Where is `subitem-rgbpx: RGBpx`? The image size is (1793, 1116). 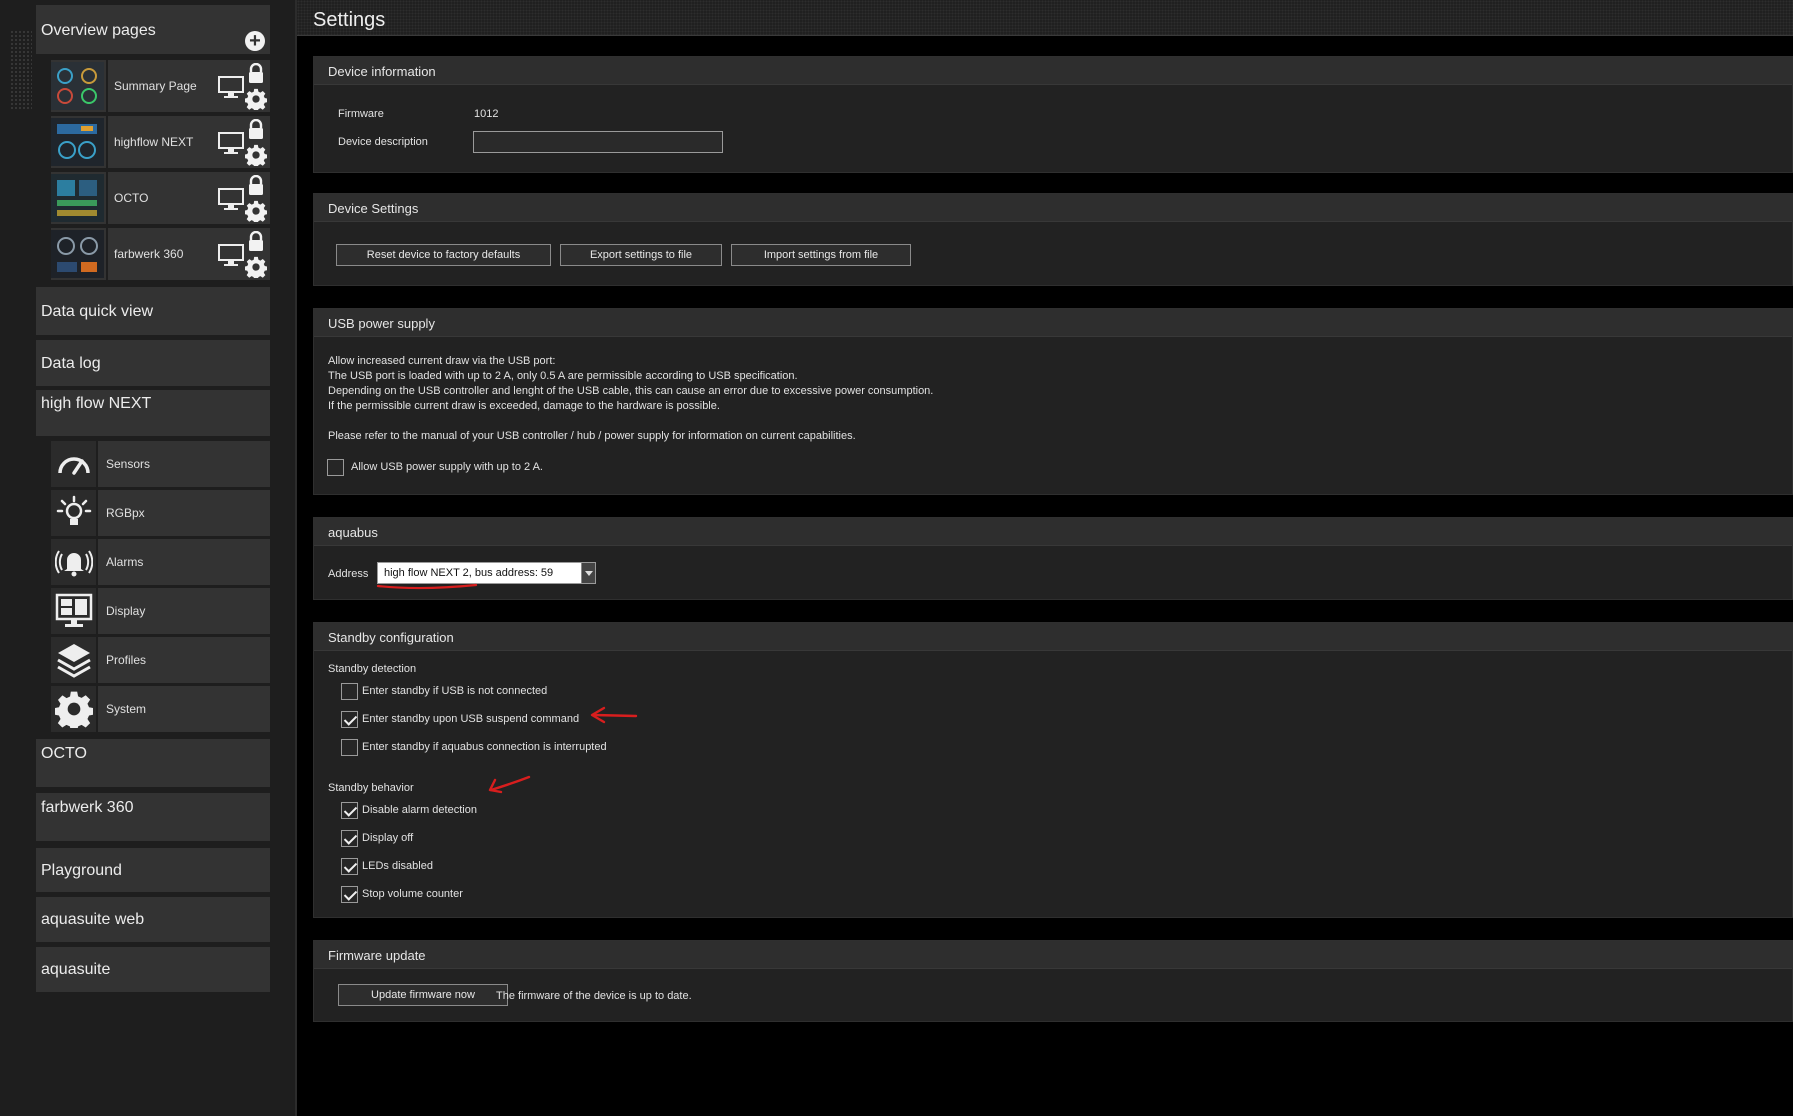
subitem-rgbpx: RGBpx is located at coordinates (160, 513).